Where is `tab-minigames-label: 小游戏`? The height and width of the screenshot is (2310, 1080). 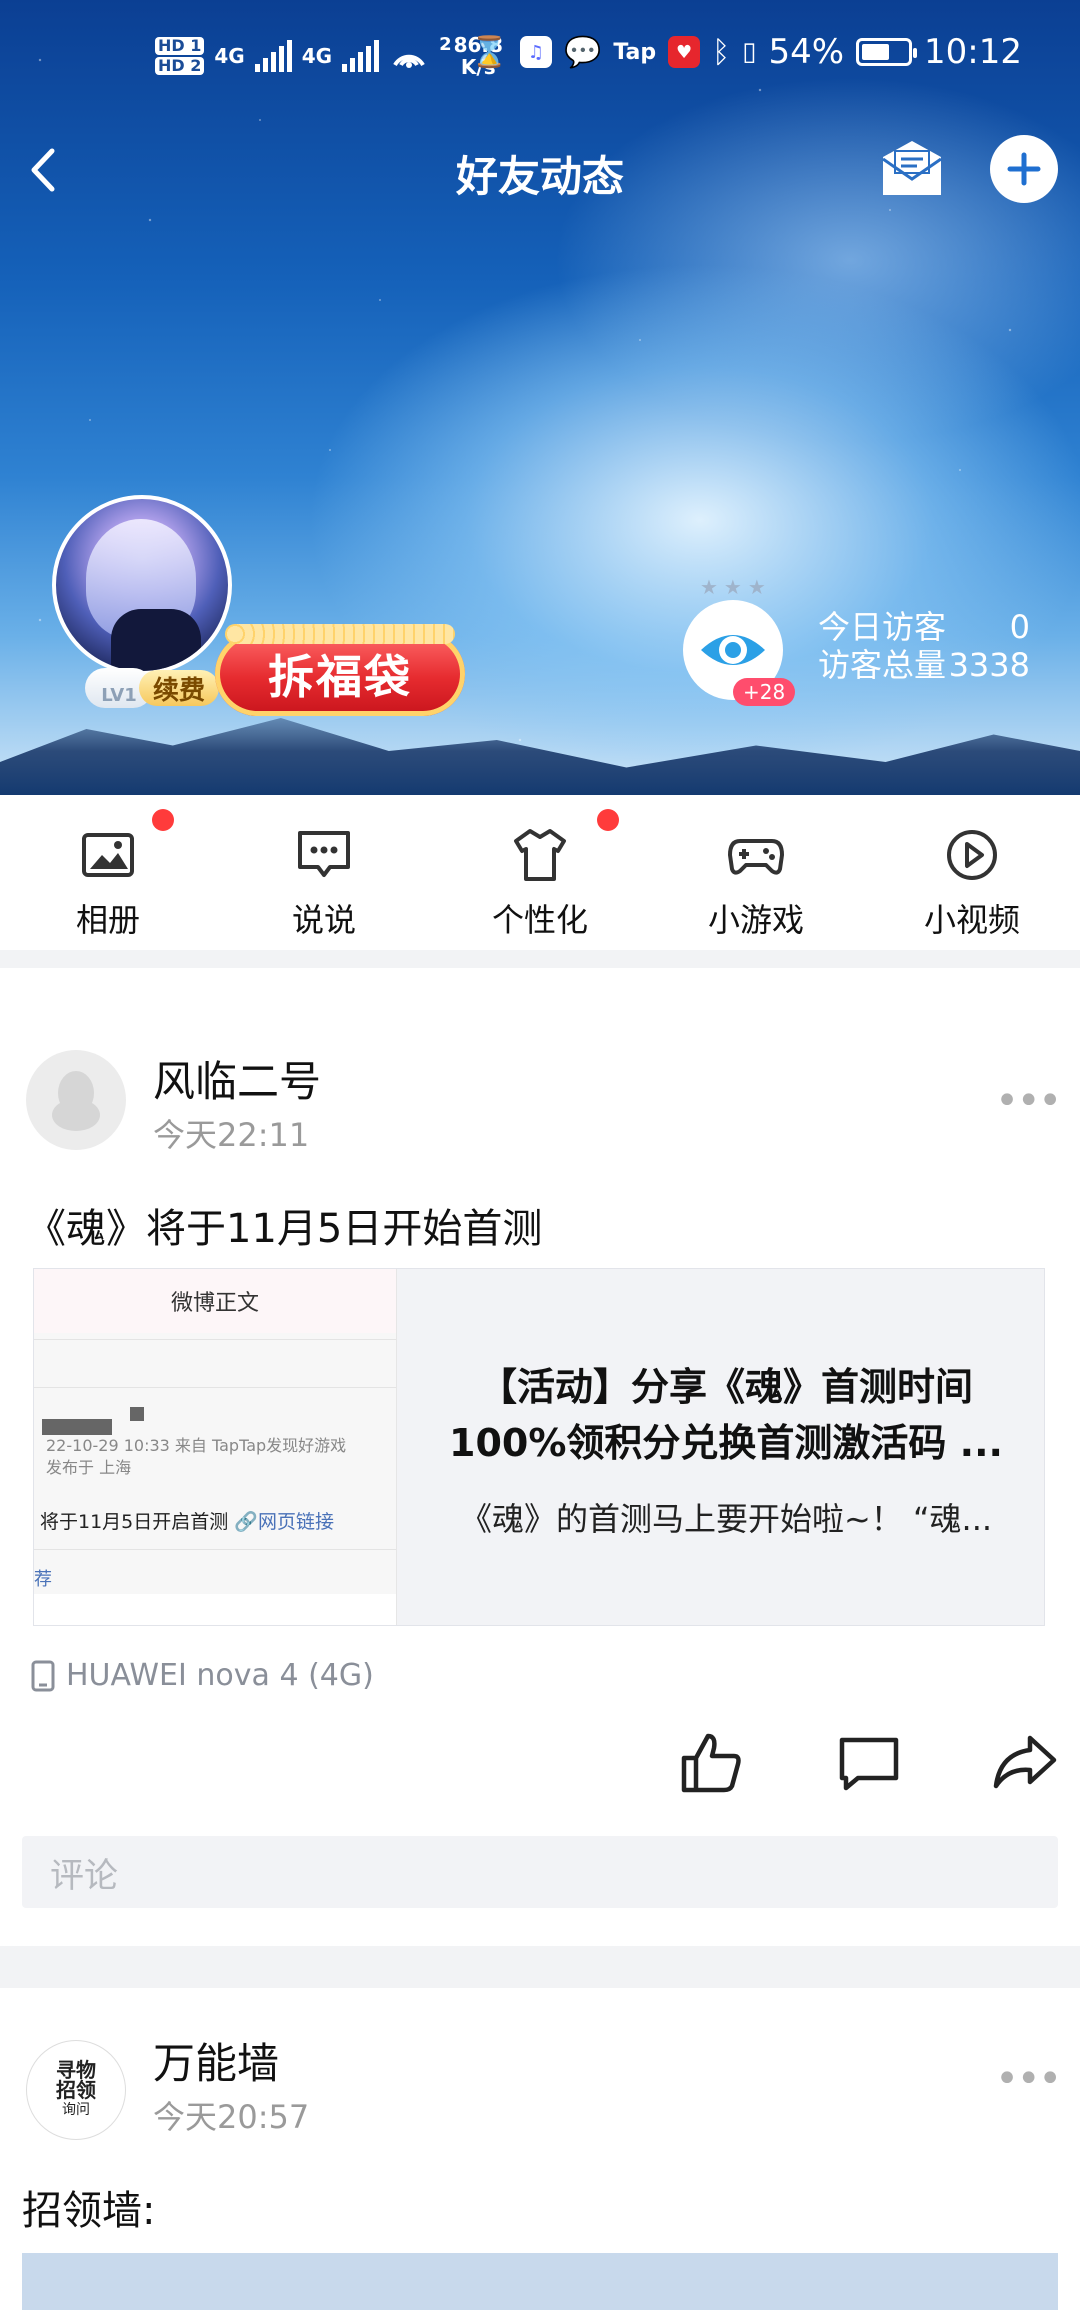 tab-minigames-label: 小游戏 is located at coordinates (755, 920).